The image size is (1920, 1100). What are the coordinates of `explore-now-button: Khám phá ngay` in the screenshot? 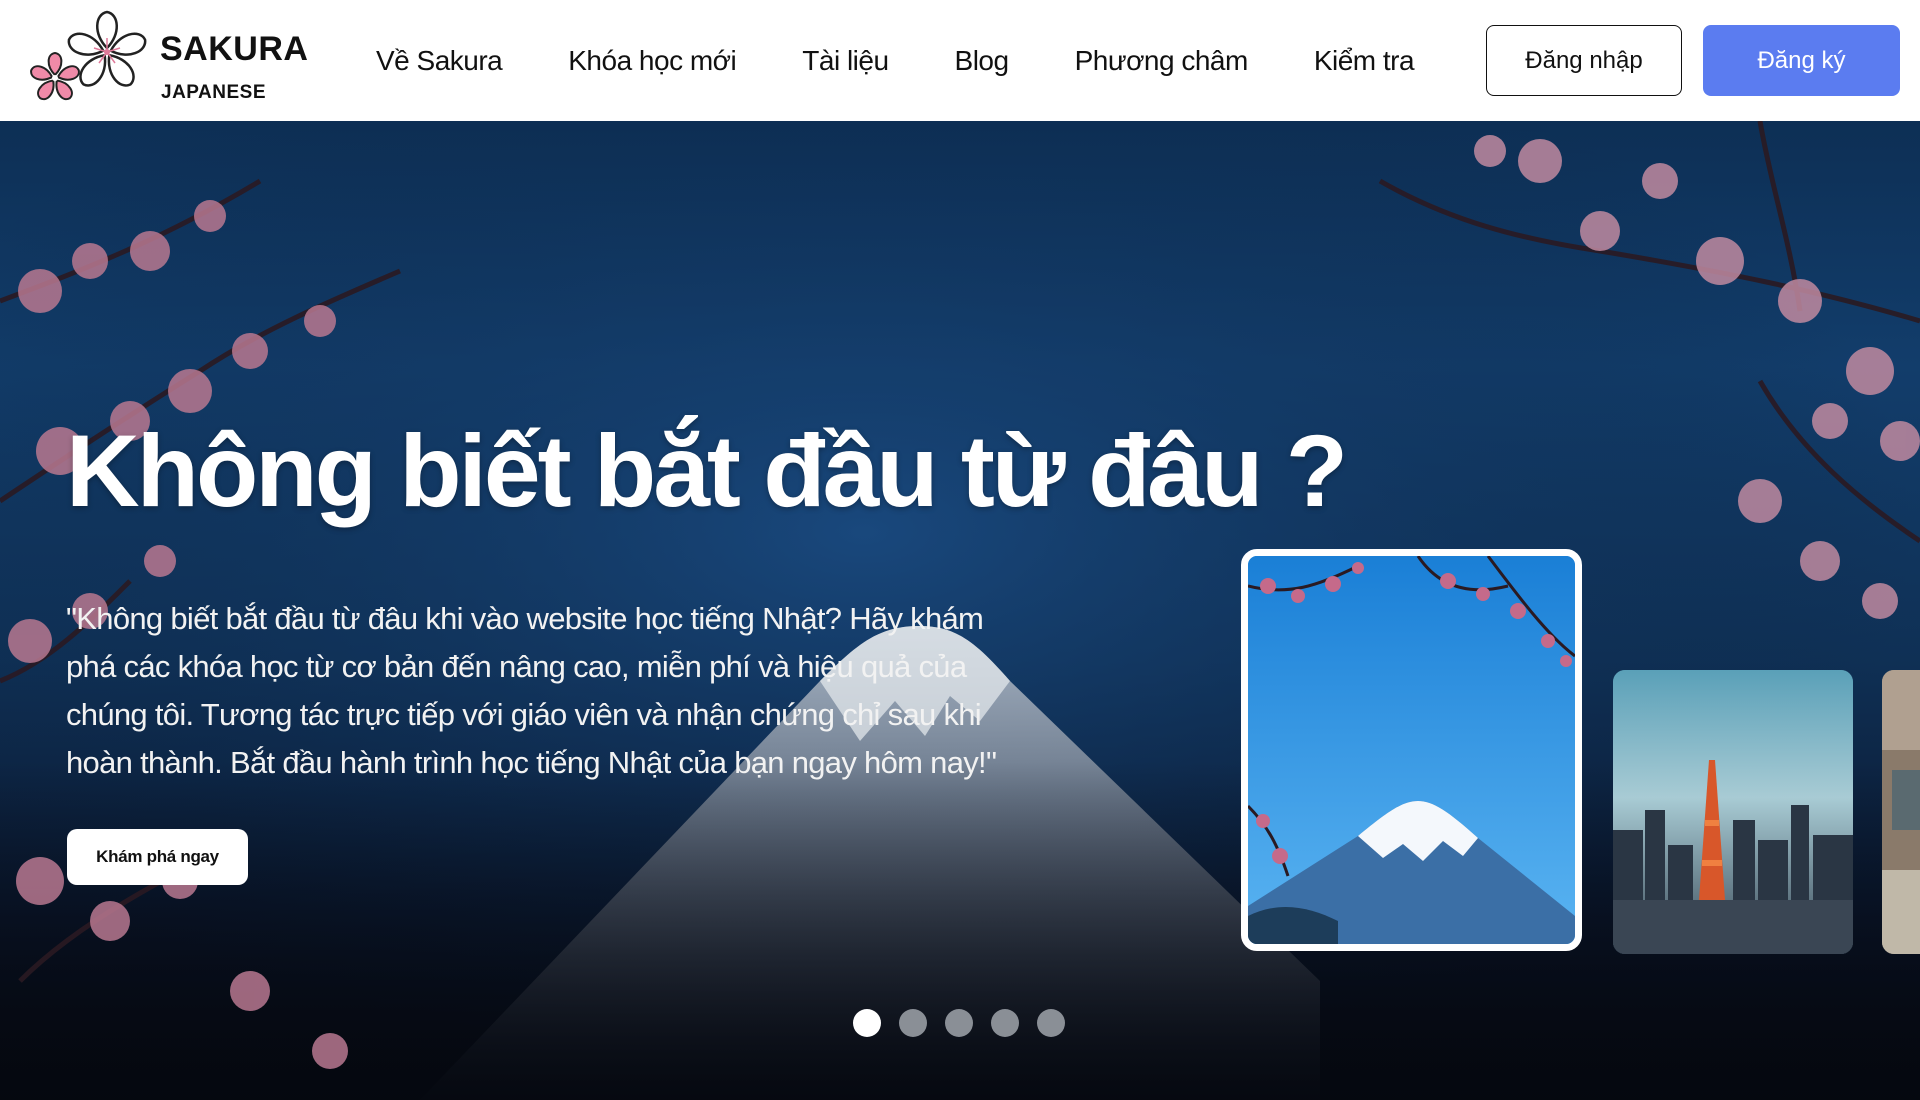 It's located at (157, 857).